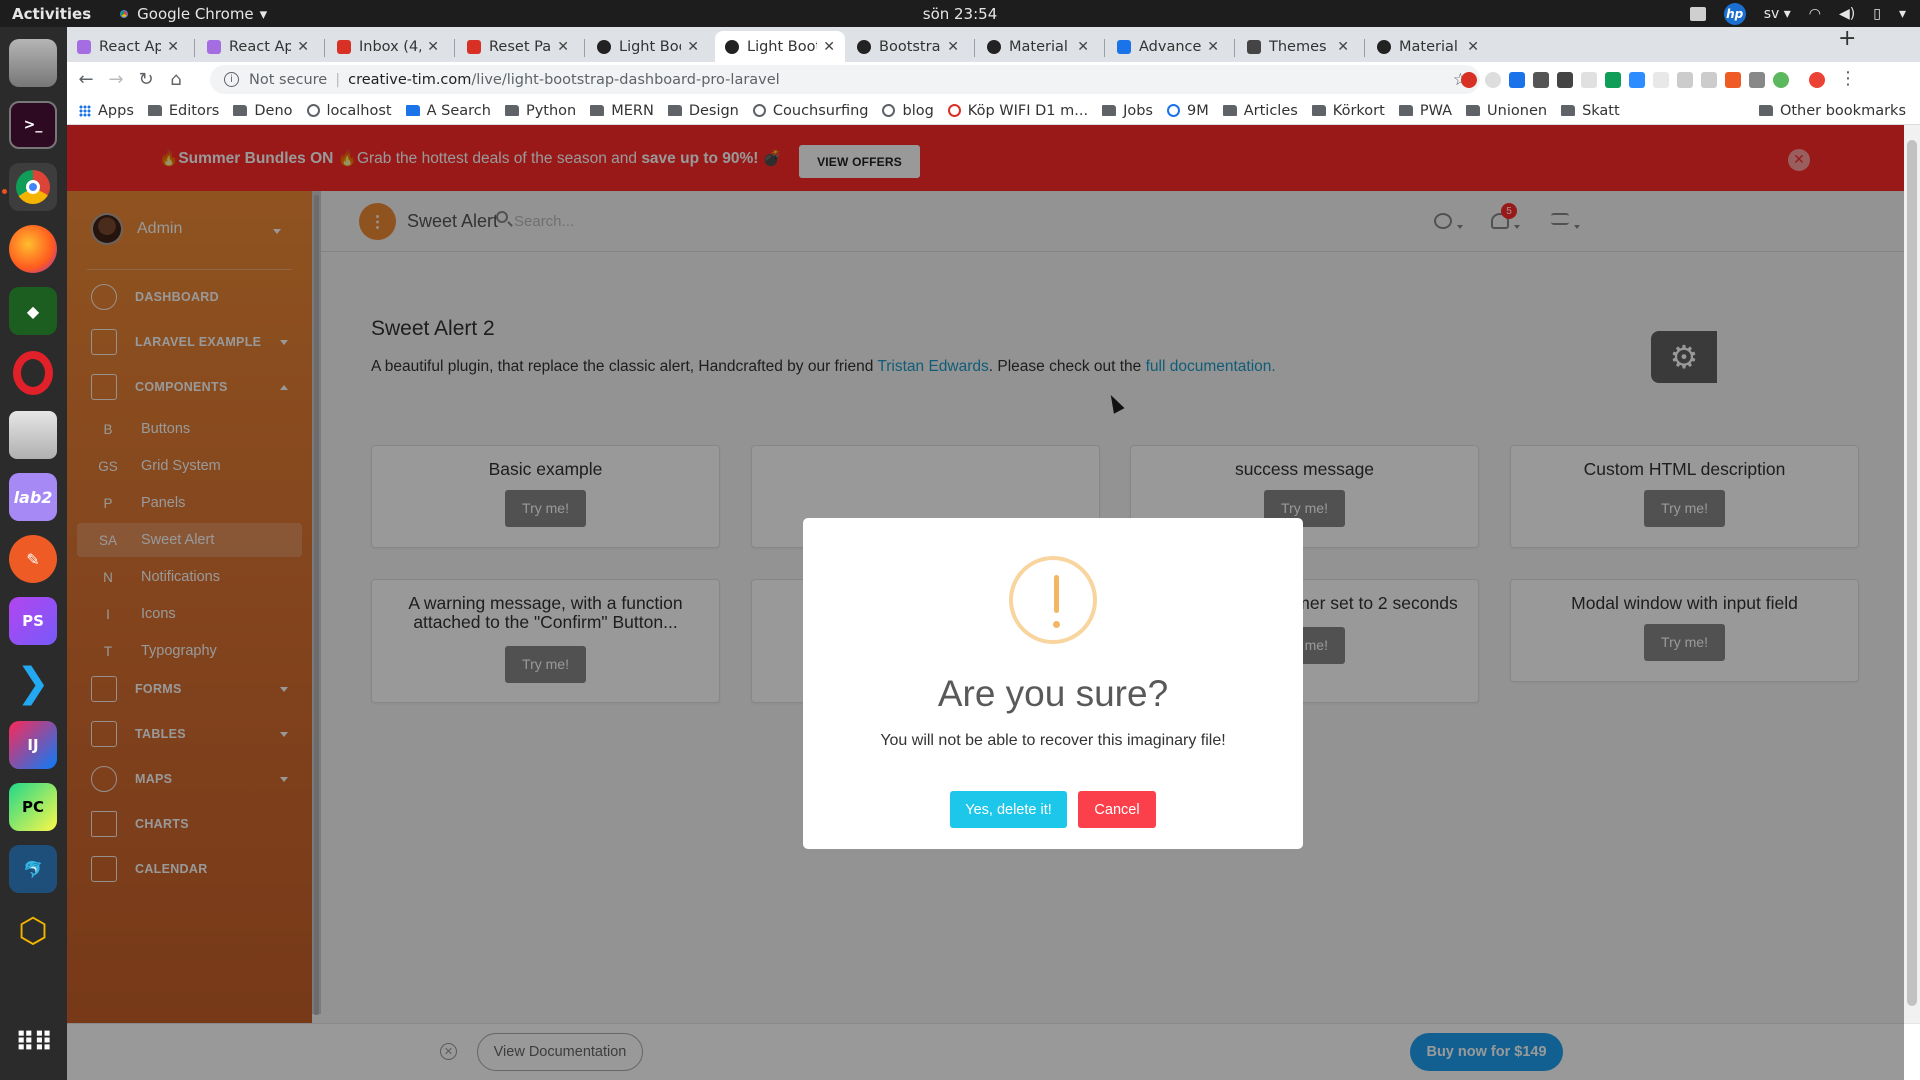 Image resolution: width=1920 pixels, height=1080 pixels. What do you see at coordinates (84, 46) in the screenshot?
I see `tab-favicon-icon` at bounding box center [84, 46].